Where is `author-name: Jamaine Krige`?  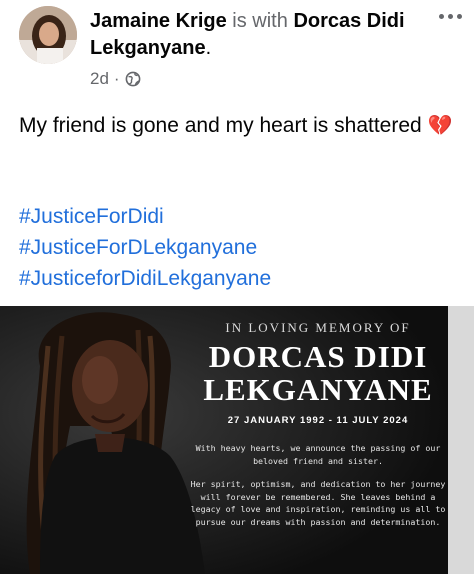 author-name: Jamaine Krige is located at coordinates (158, 21).